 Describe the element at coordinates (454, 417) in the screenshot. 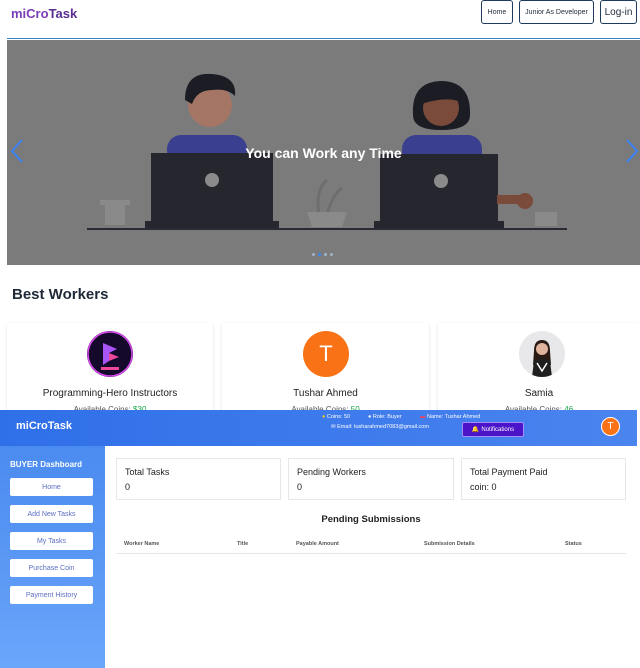

I see `name-text: Name: Tushar Ahmed` at that location.